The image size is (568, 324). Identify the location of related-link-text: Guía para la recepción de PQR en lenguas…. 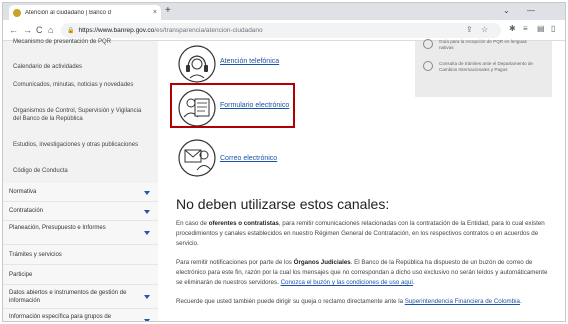
(483, 44).